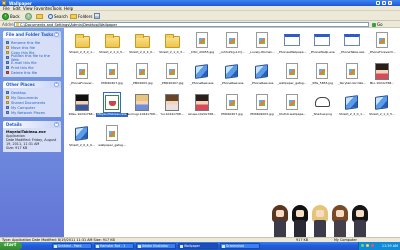 Image resolution: width=400 pixels, height=250 pixels. I want to click on other-places-header: Other Places ^, so click(32, 84).